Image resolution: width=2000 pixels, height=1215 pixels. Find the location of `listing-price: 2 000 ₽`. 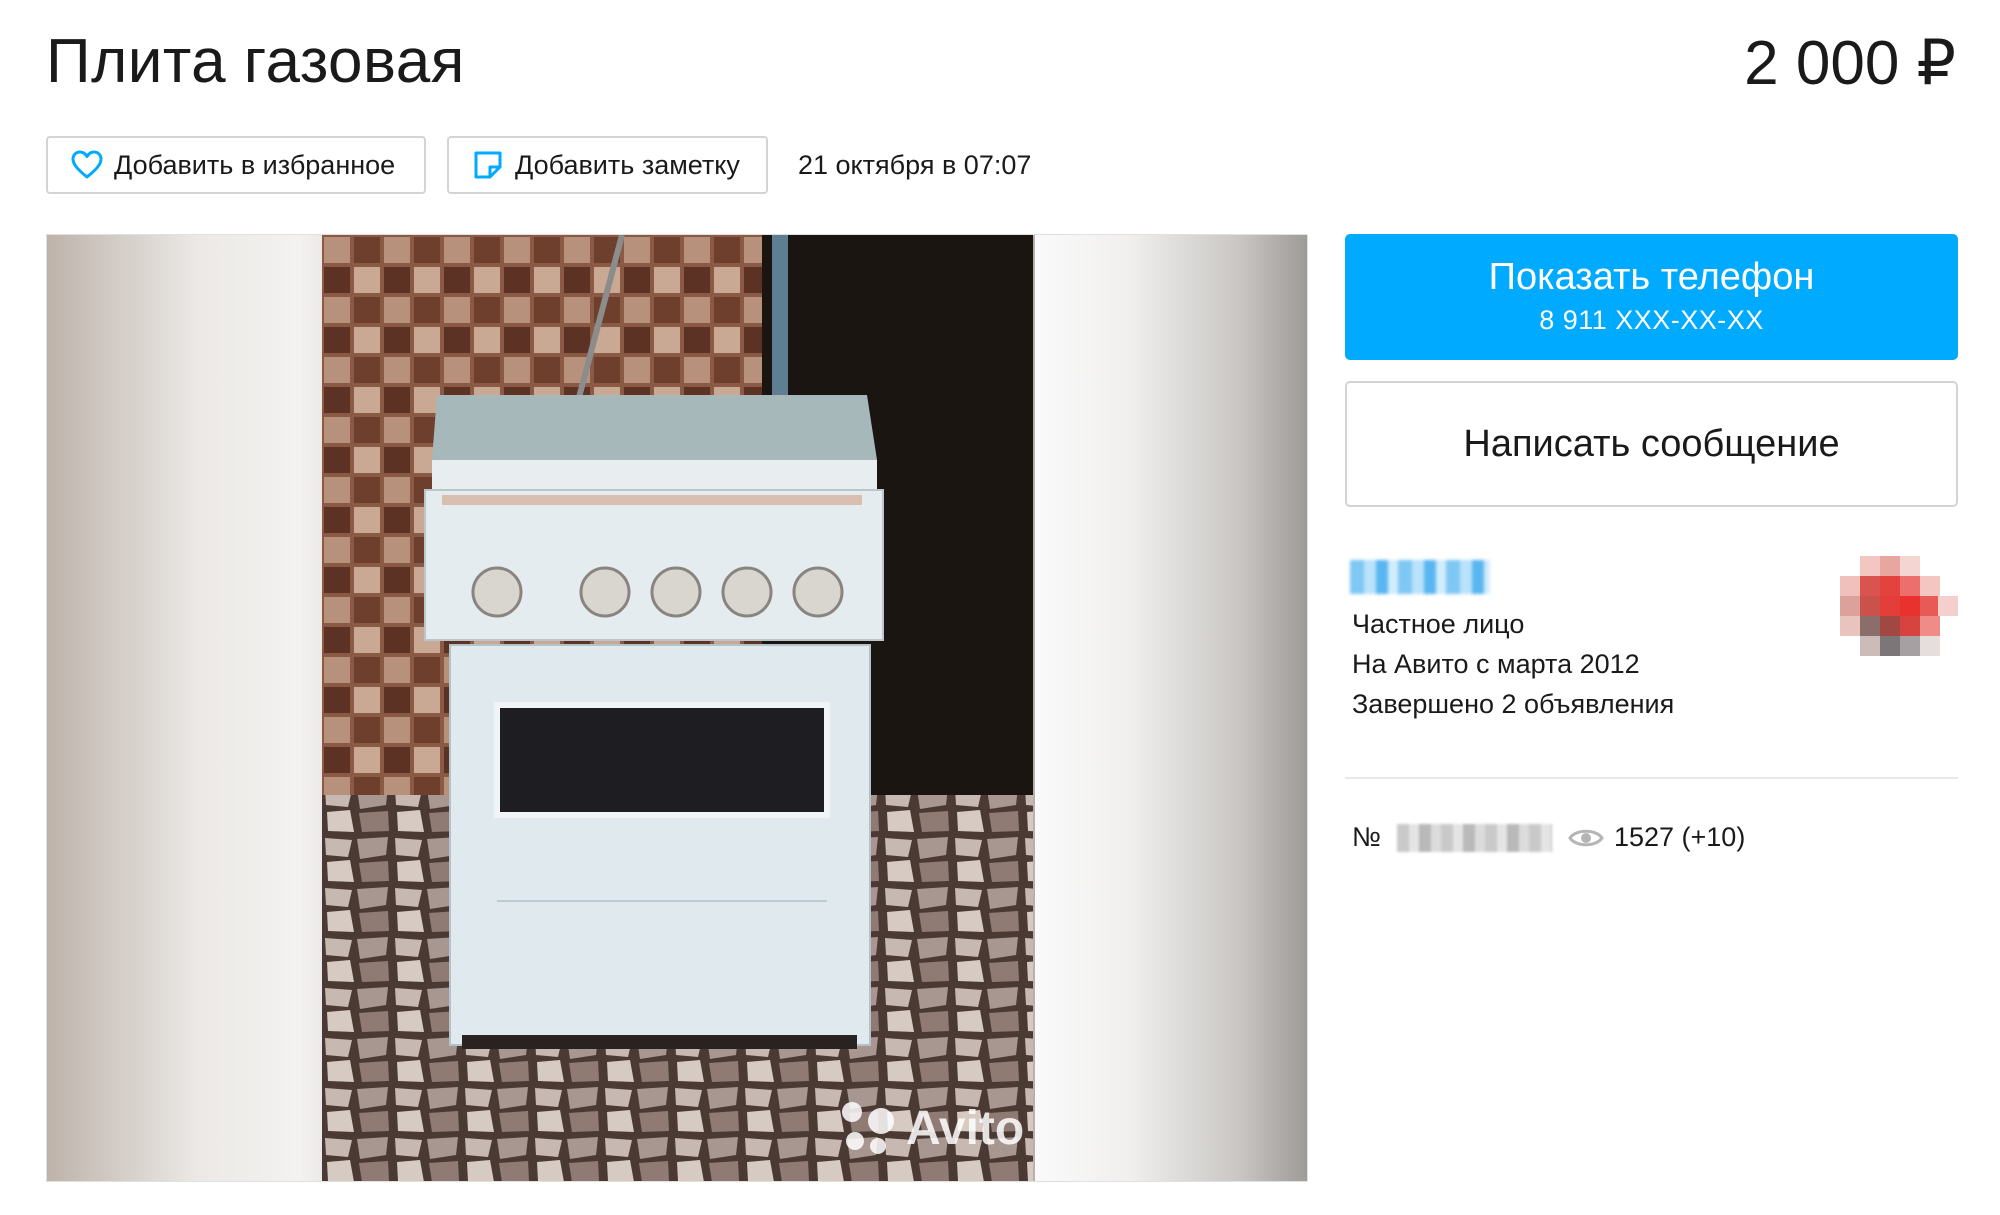

listing-price: 2 000 ₽ is located at coordinates (1850, 63).